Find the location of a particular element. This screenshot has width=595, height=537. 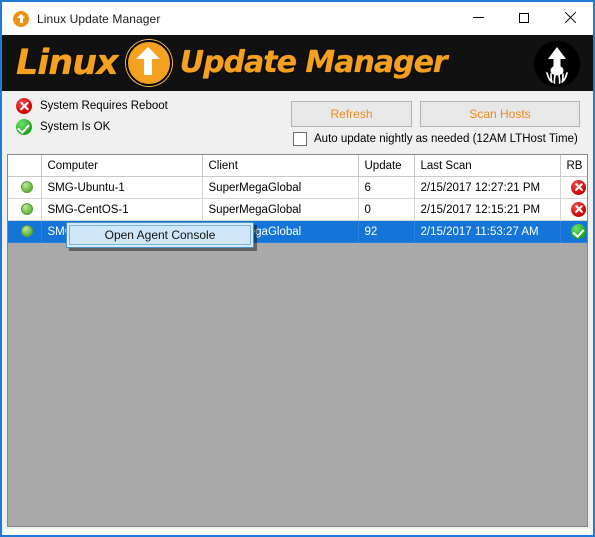

row-last-scan-cell: 2/15/2017 12:15:21 PM is located at coordinates (487, 209).